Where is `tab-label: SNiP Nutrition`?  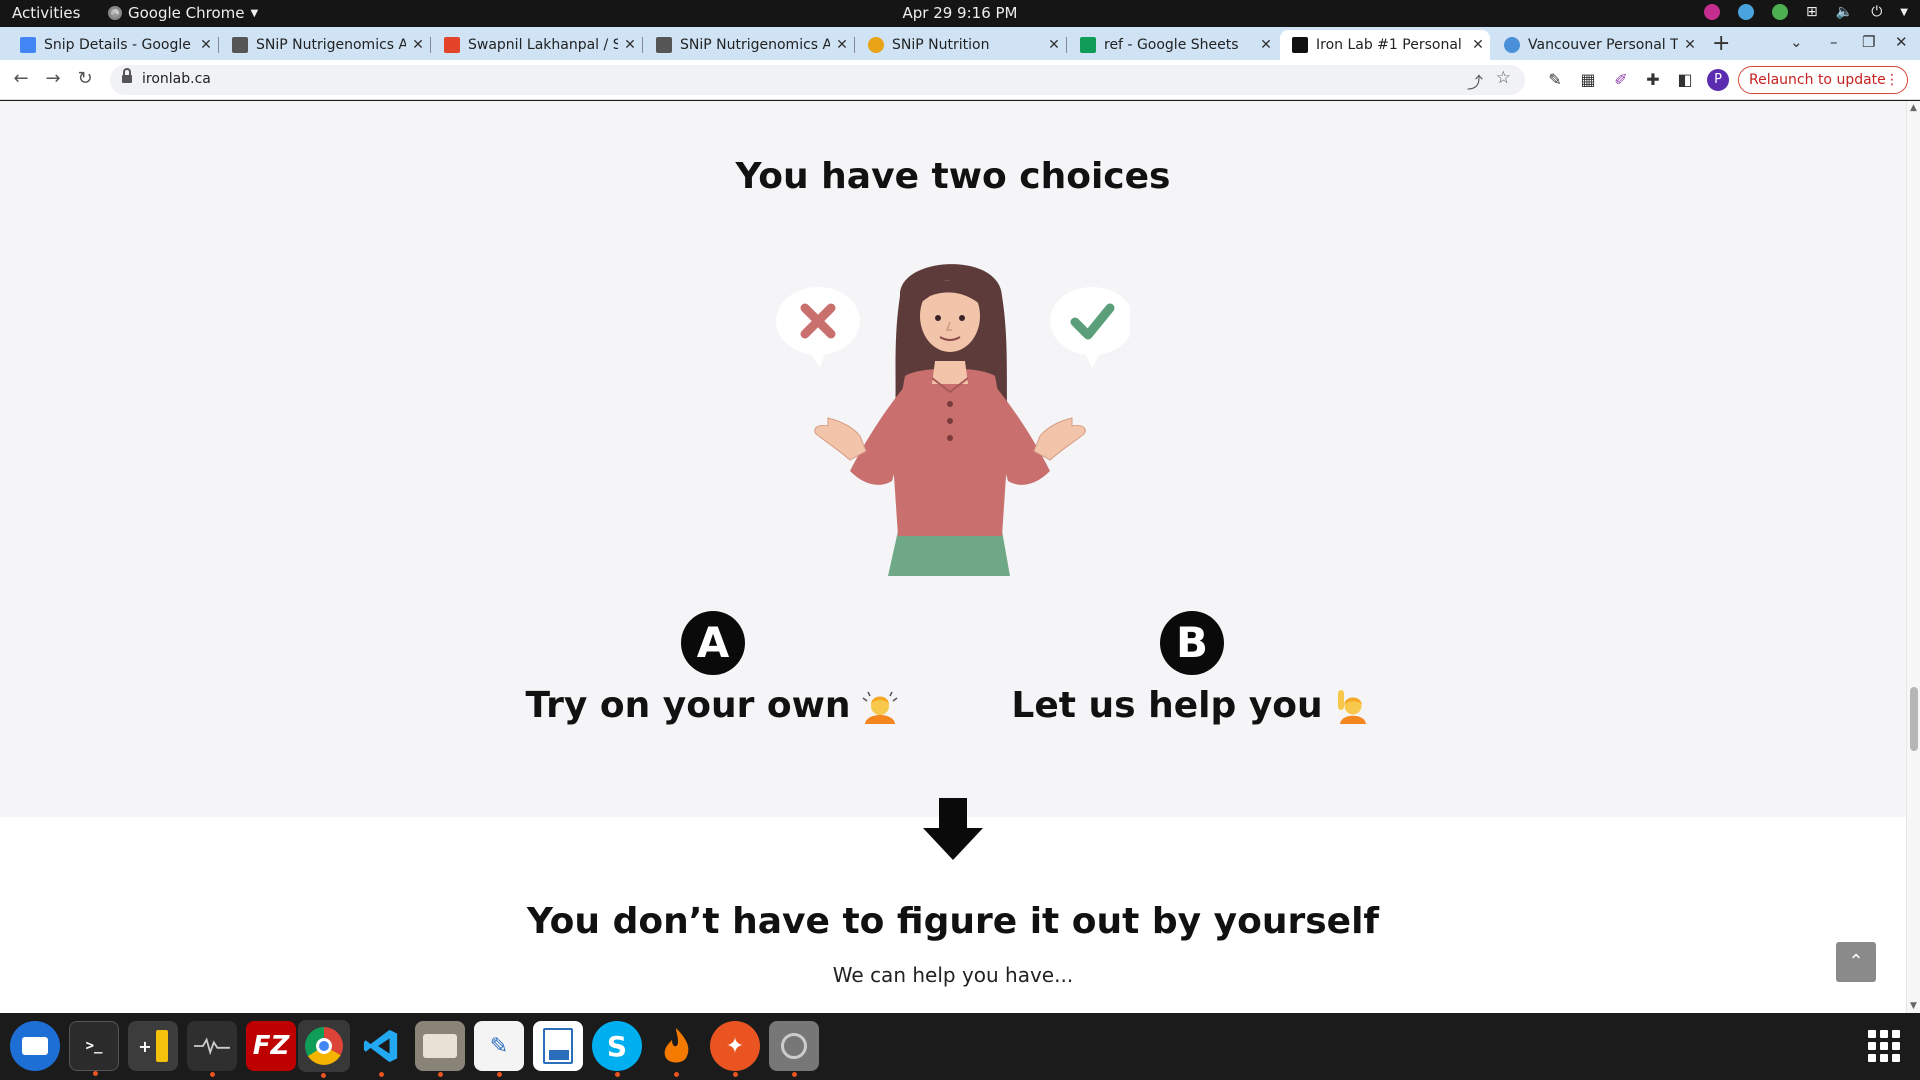 tab-label: SNiP Nutrition is located at coordinates (941, 45).